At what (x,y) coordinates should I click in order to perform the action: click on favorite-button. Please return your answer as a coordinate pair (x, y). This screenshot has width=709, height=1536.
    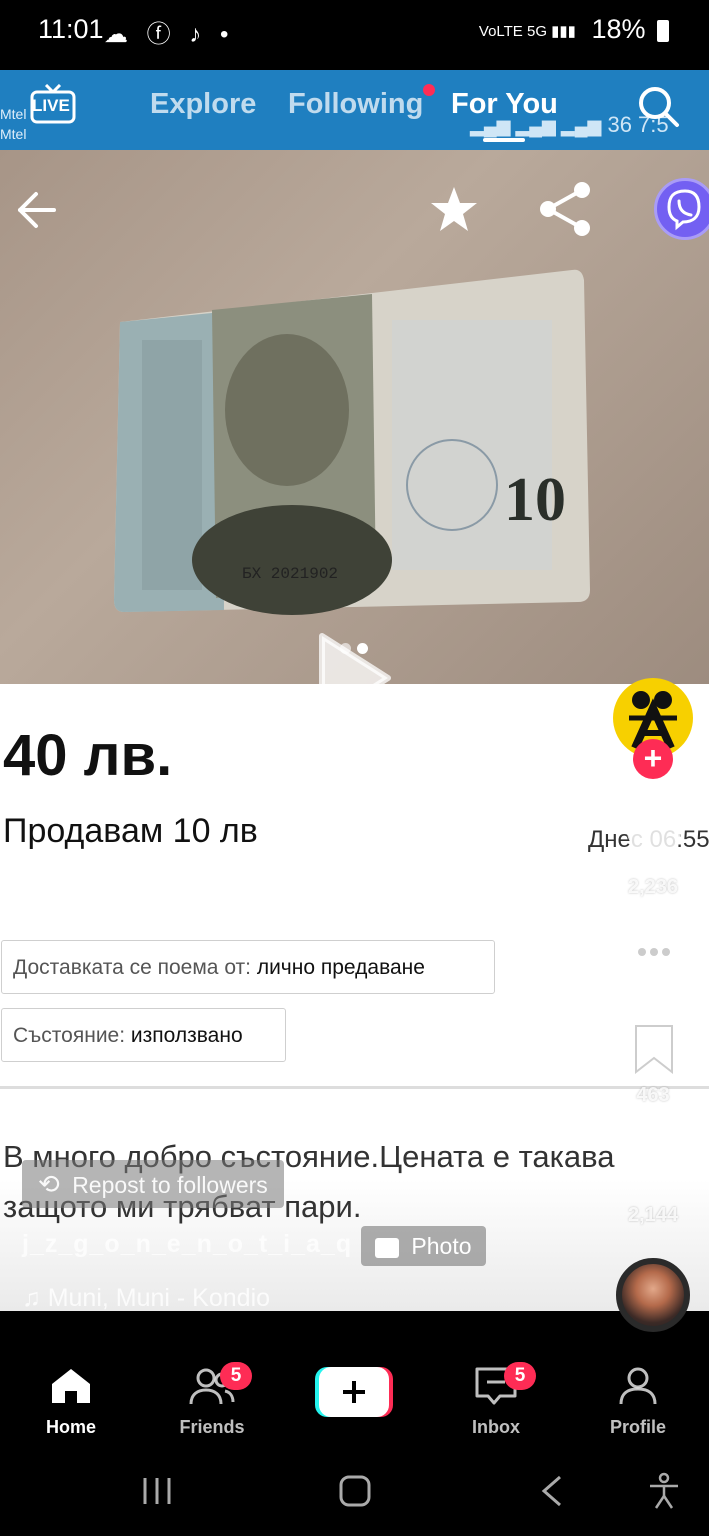
    Looking at the image, I should click on (454, 210).